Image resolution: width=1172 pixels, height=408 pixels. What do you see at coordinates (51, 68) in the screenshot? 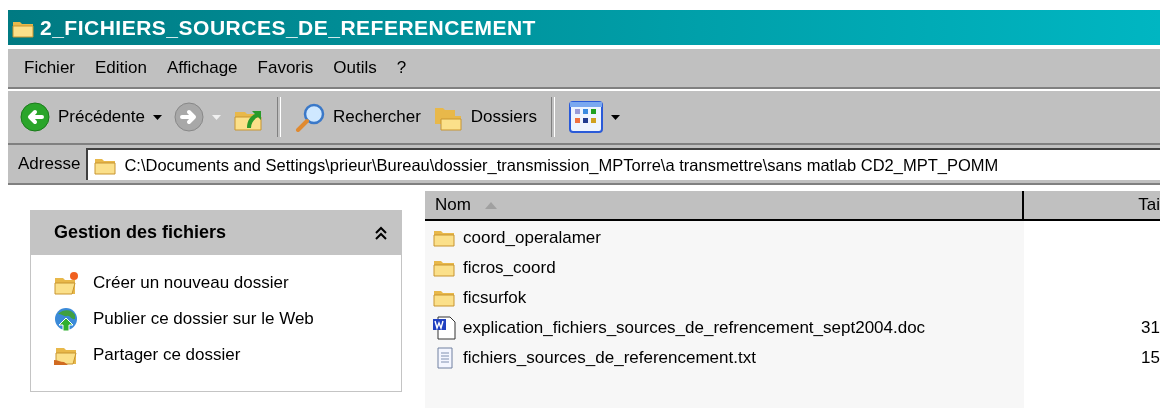
I see `menu-item: Fichier` at bounding box center [51, 68].